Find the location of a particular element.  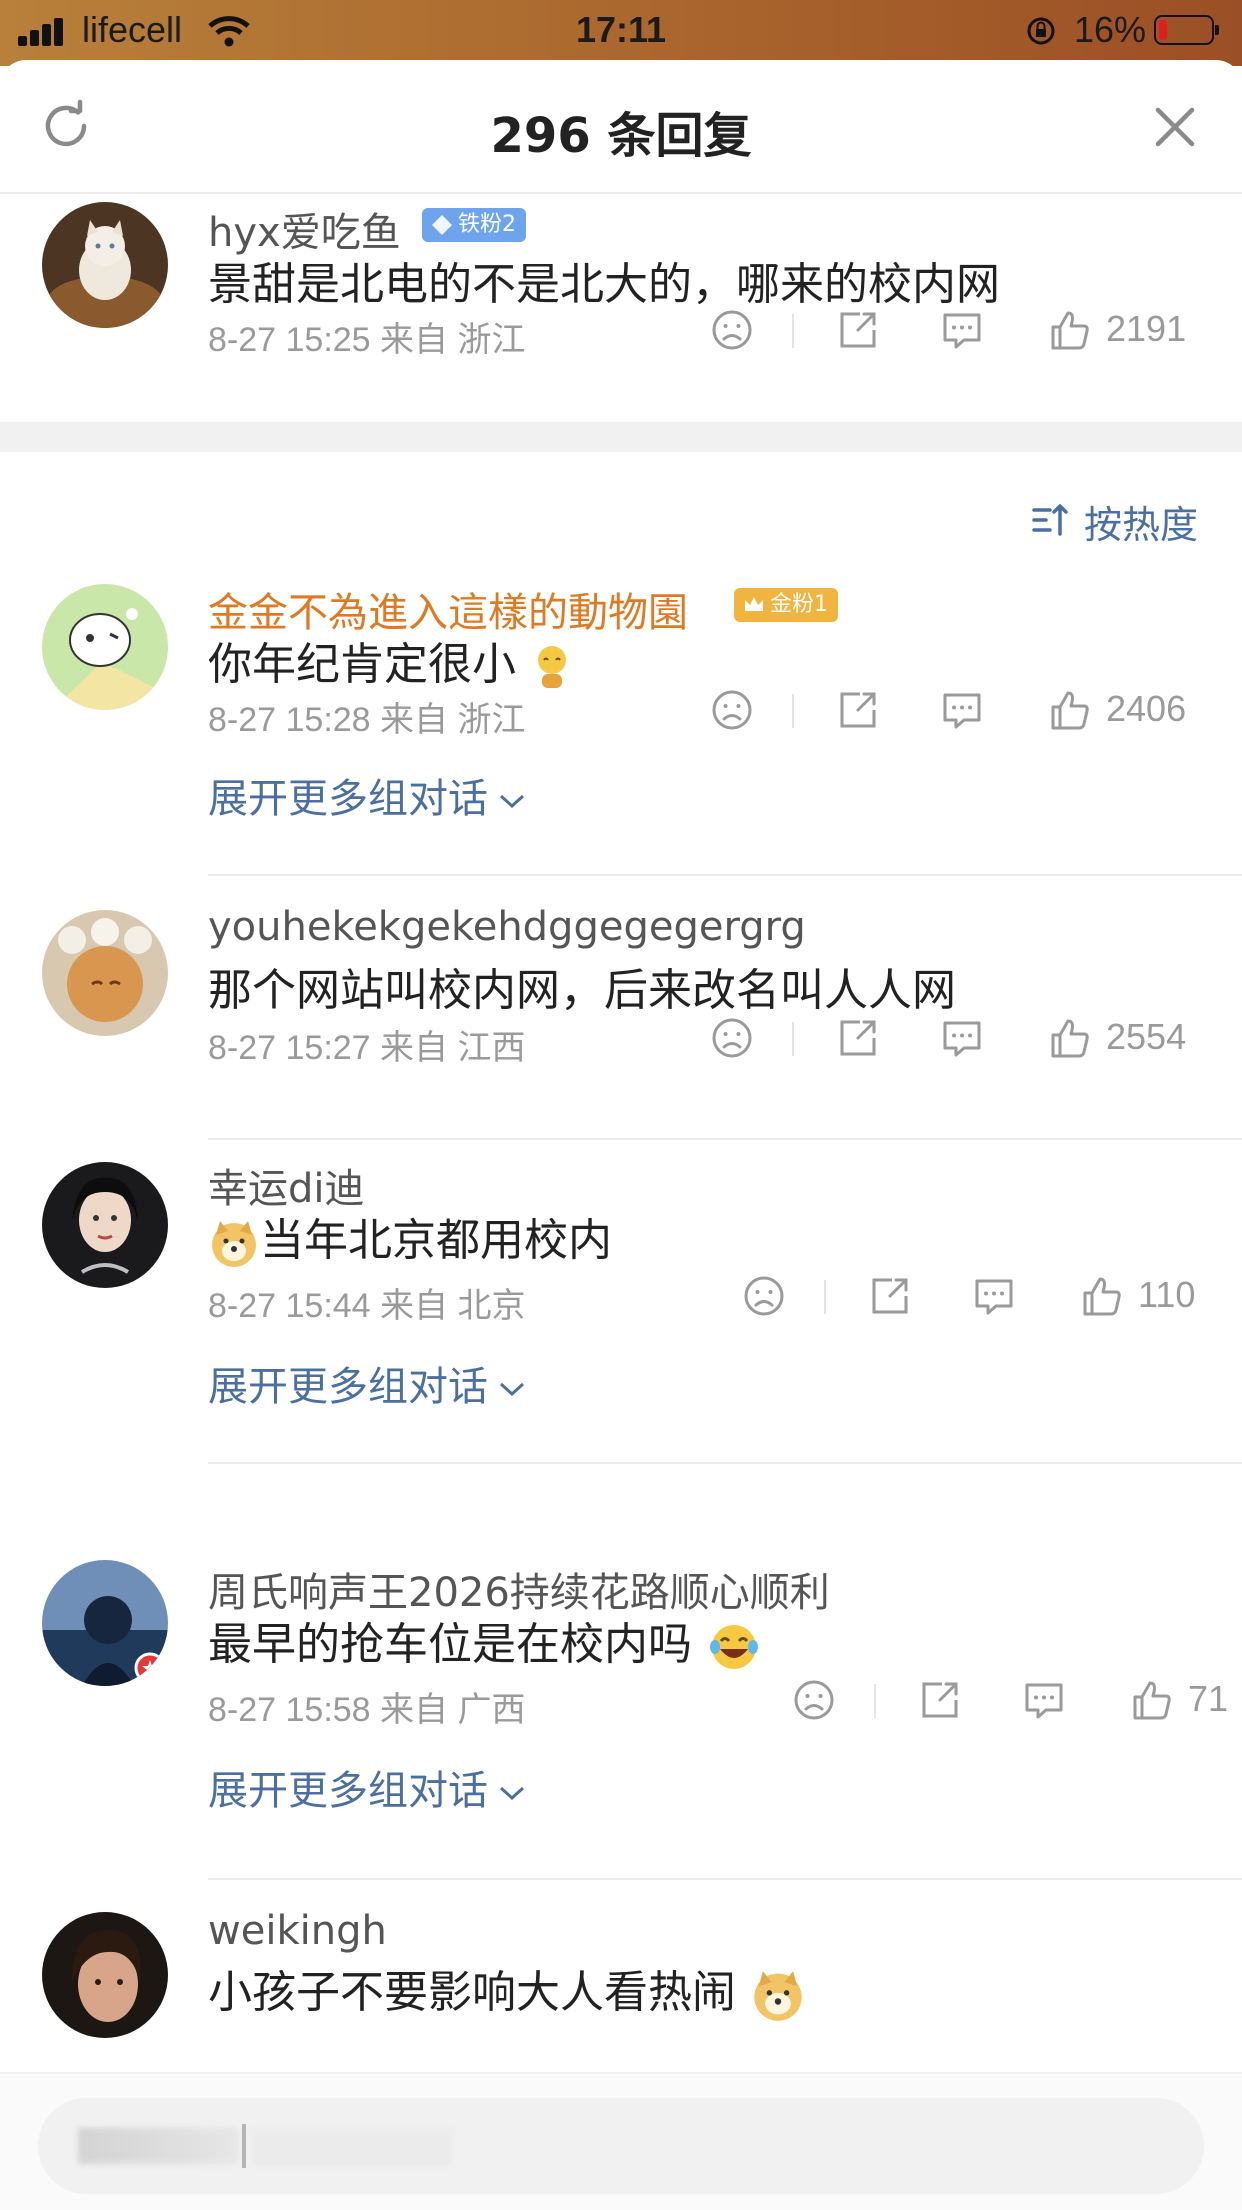

comment-text: 你年纪肯定很小 is located at coordinates (391, 660).